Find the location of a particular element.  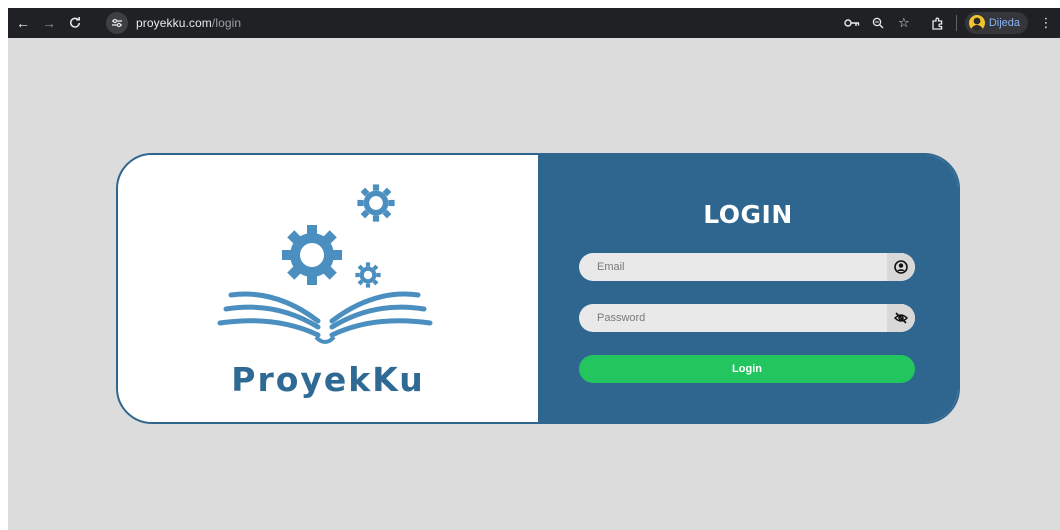

email-input is located at coordinates (729, 267).